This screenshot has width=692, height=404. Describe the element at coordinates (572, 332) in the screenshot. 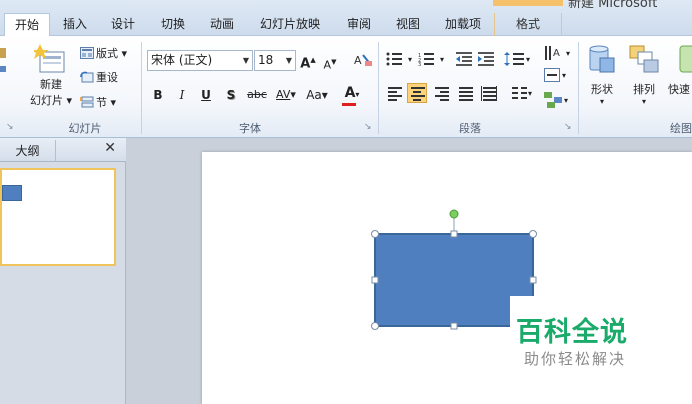

I see `watermark-title: 百科全说` at that location.